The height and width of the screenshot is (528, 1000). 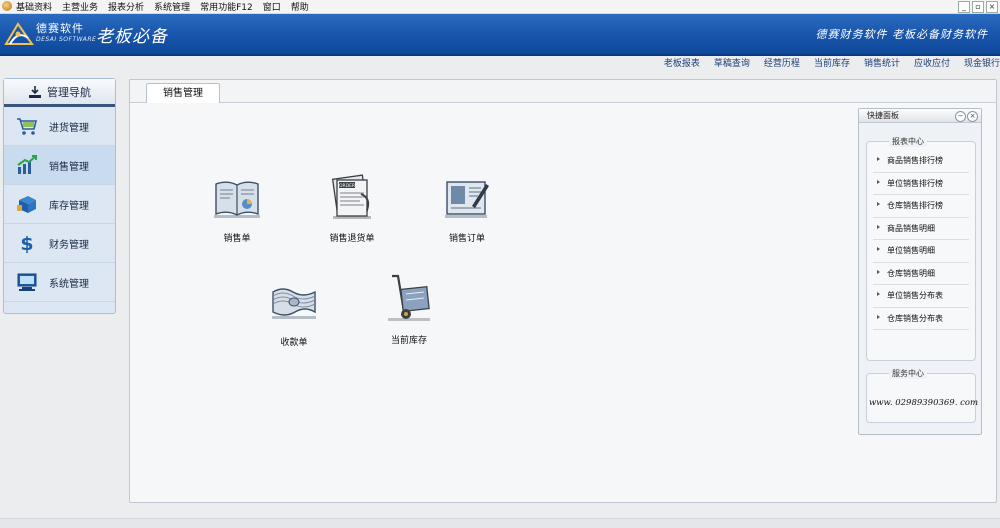 I want to click on computer-icon, so click(x=27, y=282).